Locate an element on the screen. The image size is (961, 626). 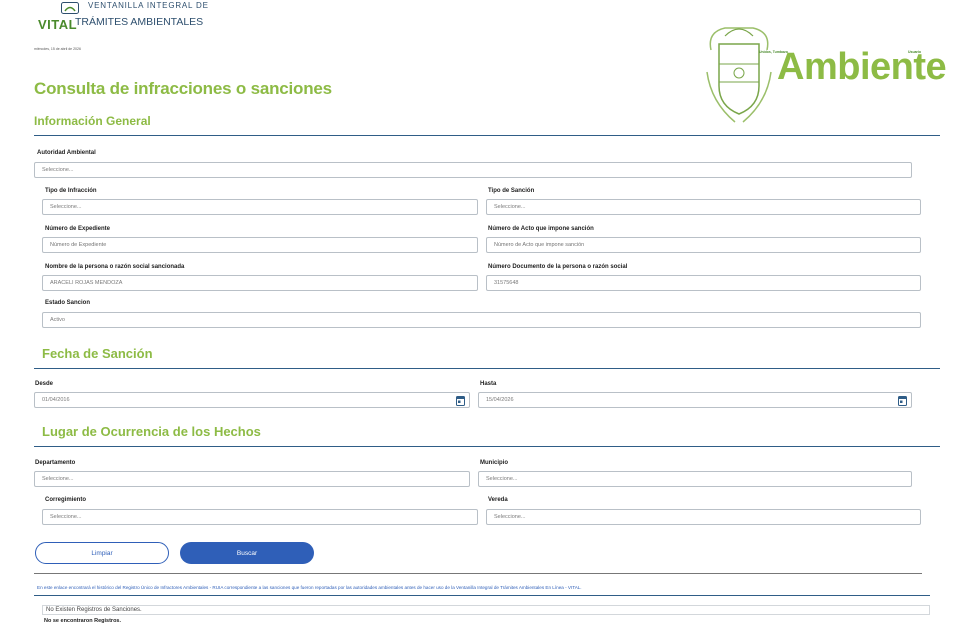
results-table: No Existen Registros de Sanciones. is located at coordinates (486, 610).